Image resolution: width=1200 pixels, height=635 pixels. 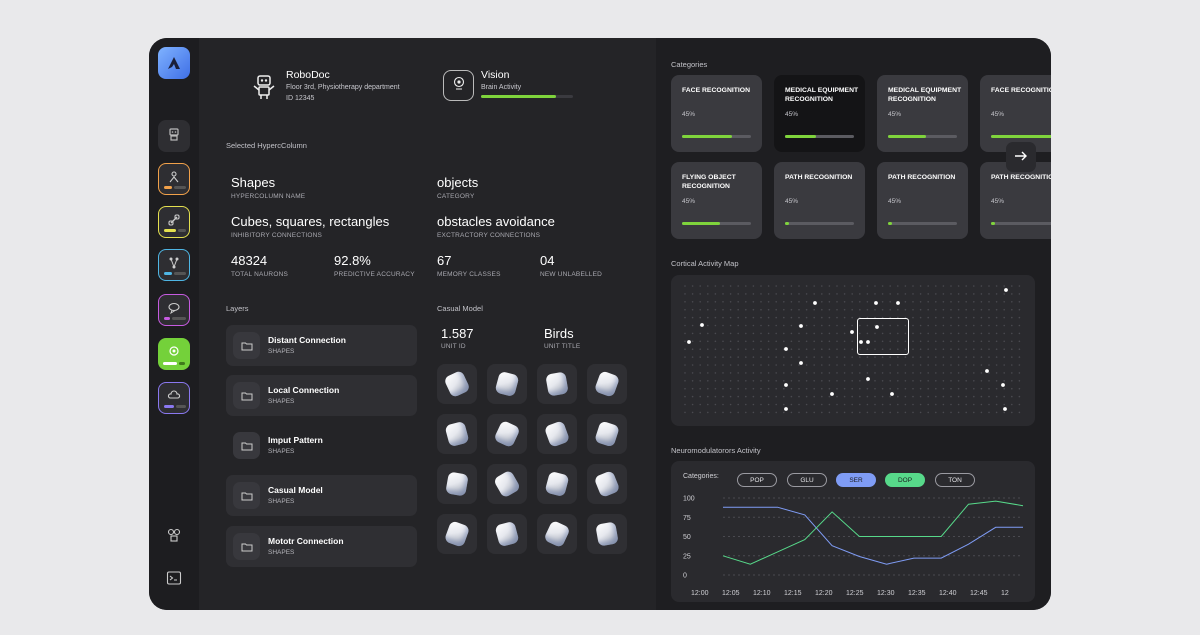 What do you see at coordinates (174, 179) in the screenshot?
I see `rail-module-orange` at bounding box center [174, 179].